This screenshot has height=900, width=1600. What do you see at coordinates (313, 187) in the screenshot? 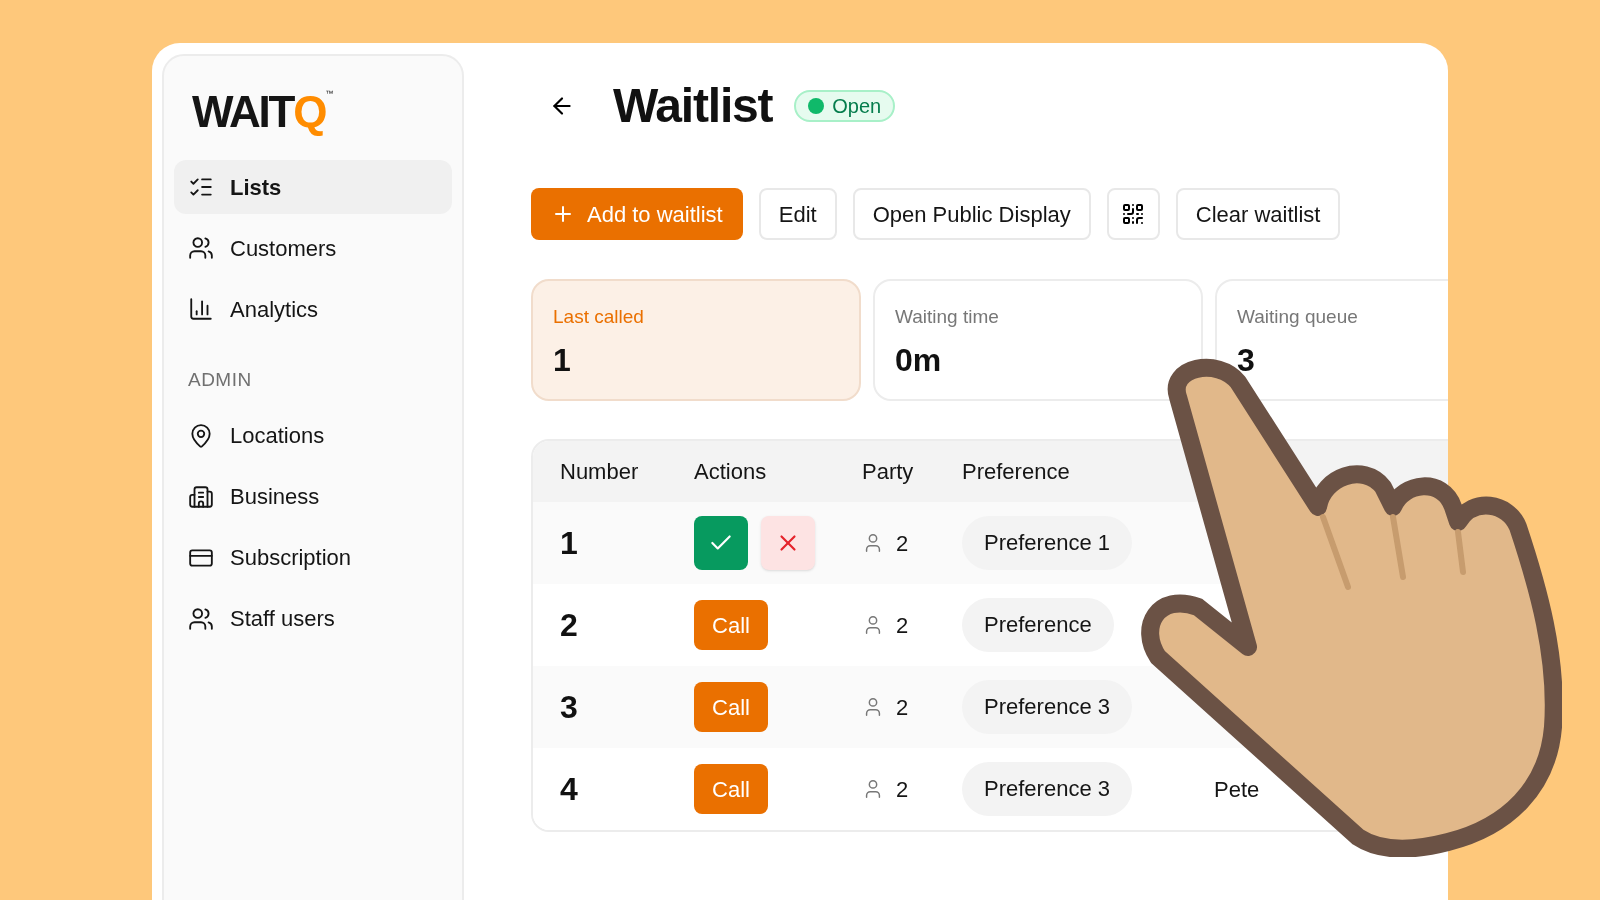
I see `sidebar-item: Lists` at bounding box center [313, 187].